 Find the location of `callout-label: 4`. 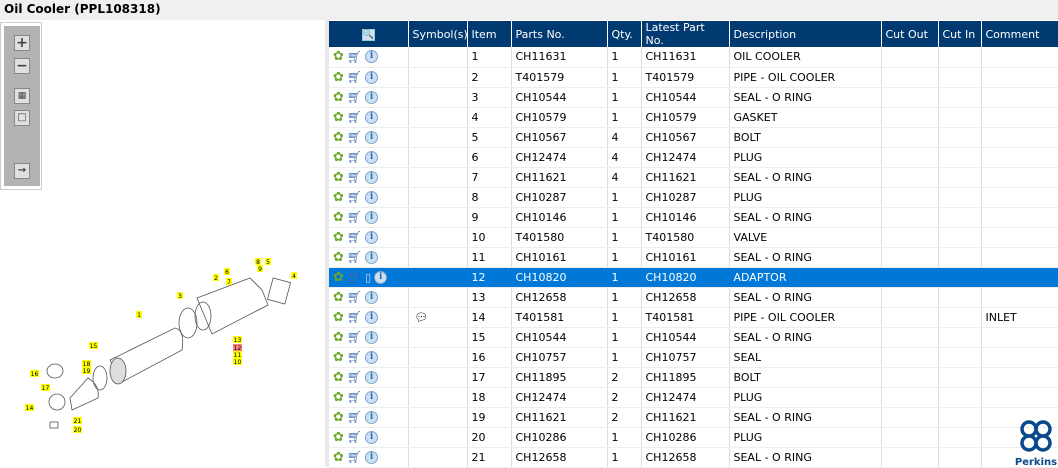

callout-label: 4 is located at coordinates (294, 276).